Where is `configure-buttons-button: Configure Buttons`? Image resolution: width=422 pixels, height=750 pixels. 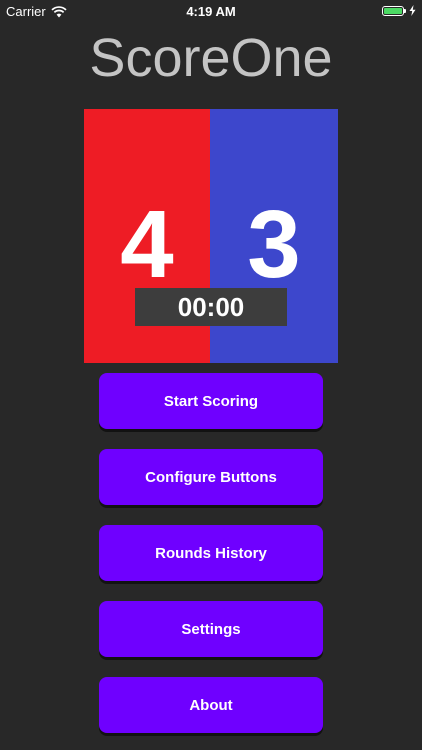
configure-buttons-button: Configure Buttons is located at coordinates (211, 477).